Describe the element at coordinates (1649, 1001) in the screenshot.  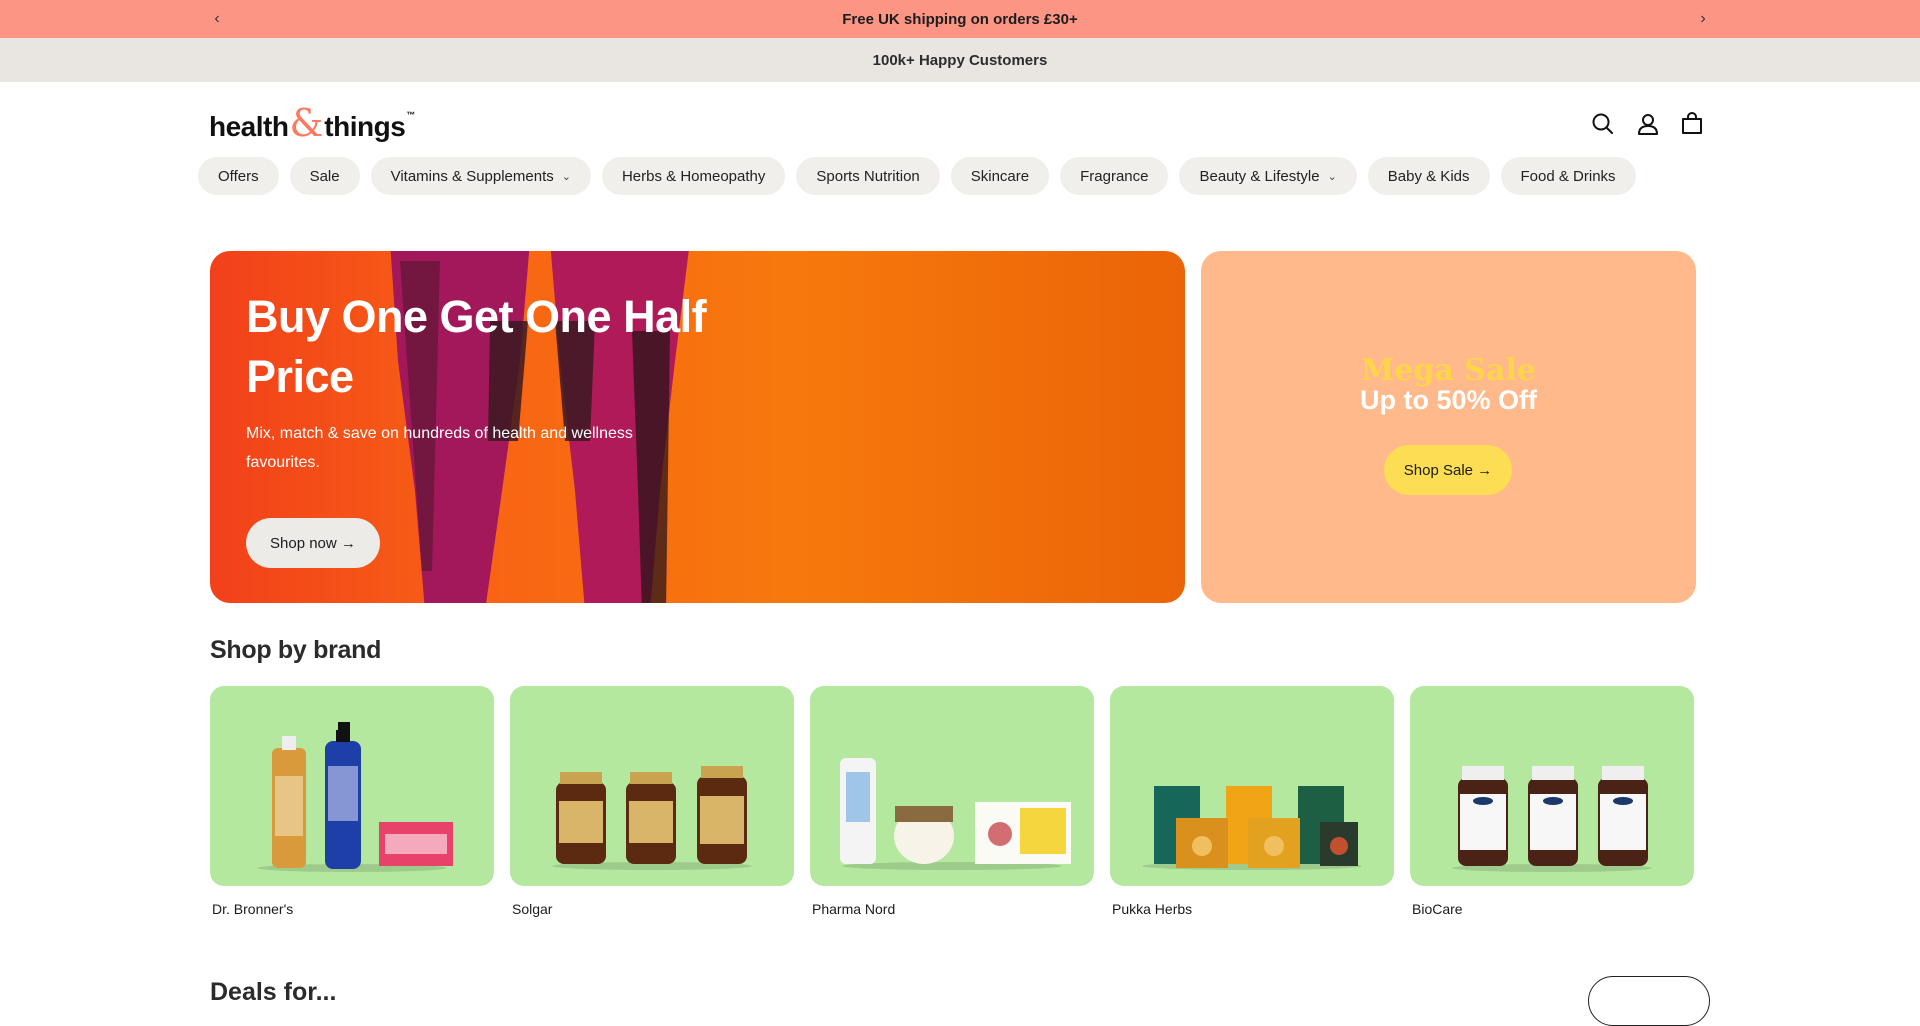
I see `view-all-button` at that location.